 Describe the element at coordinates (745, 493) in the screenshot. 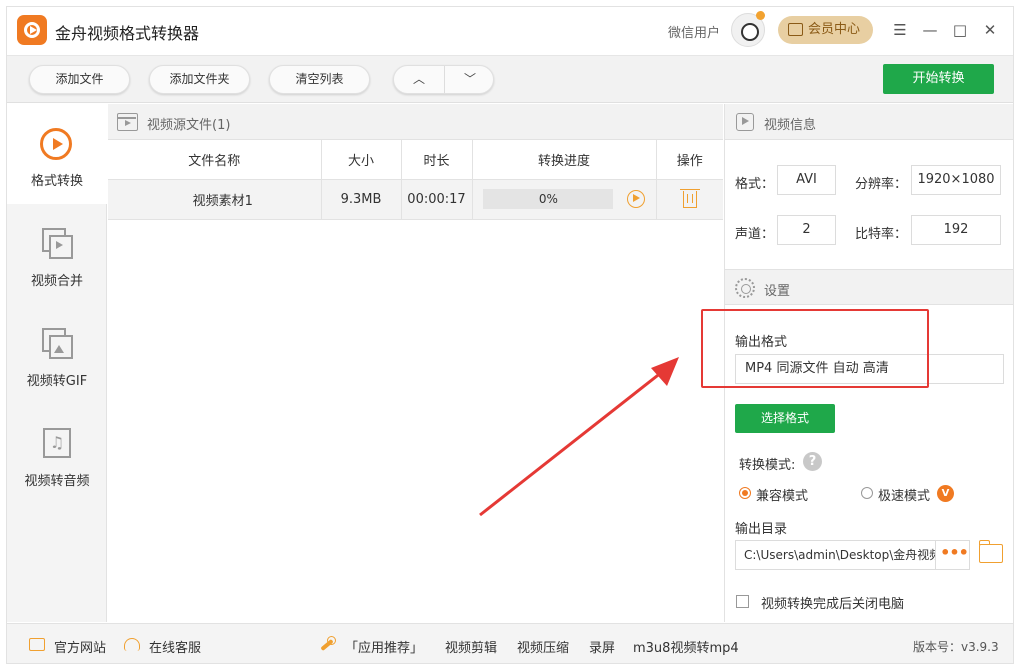

I see `compatible-mode-radio` at that location.